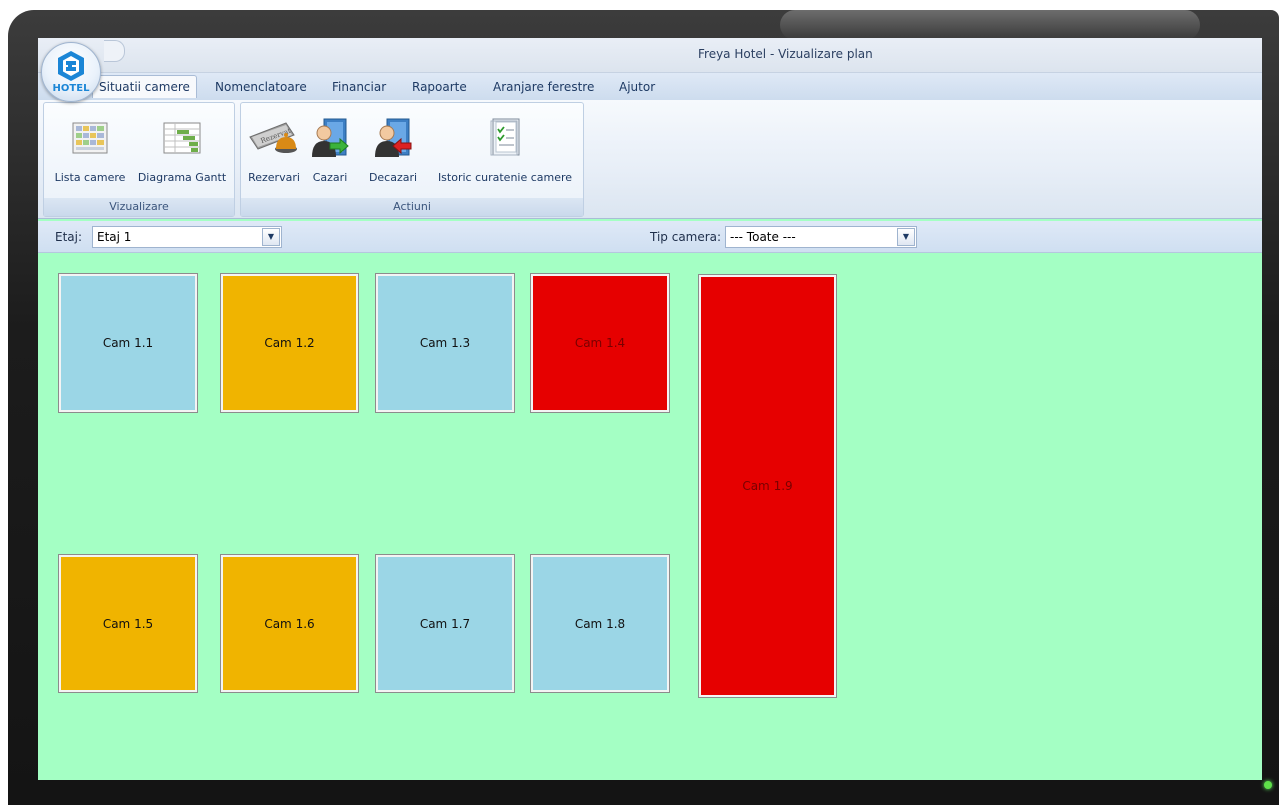 The image size is (1279, 805). Describe the element at coordinates (90, 138) in the screenshot. I see `room-list-icon` at that location.